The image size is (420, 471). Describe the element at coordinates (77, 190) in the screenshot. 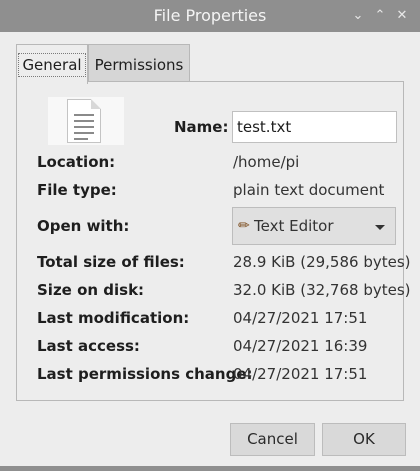

I see `filetype-label: File type:` at that location.